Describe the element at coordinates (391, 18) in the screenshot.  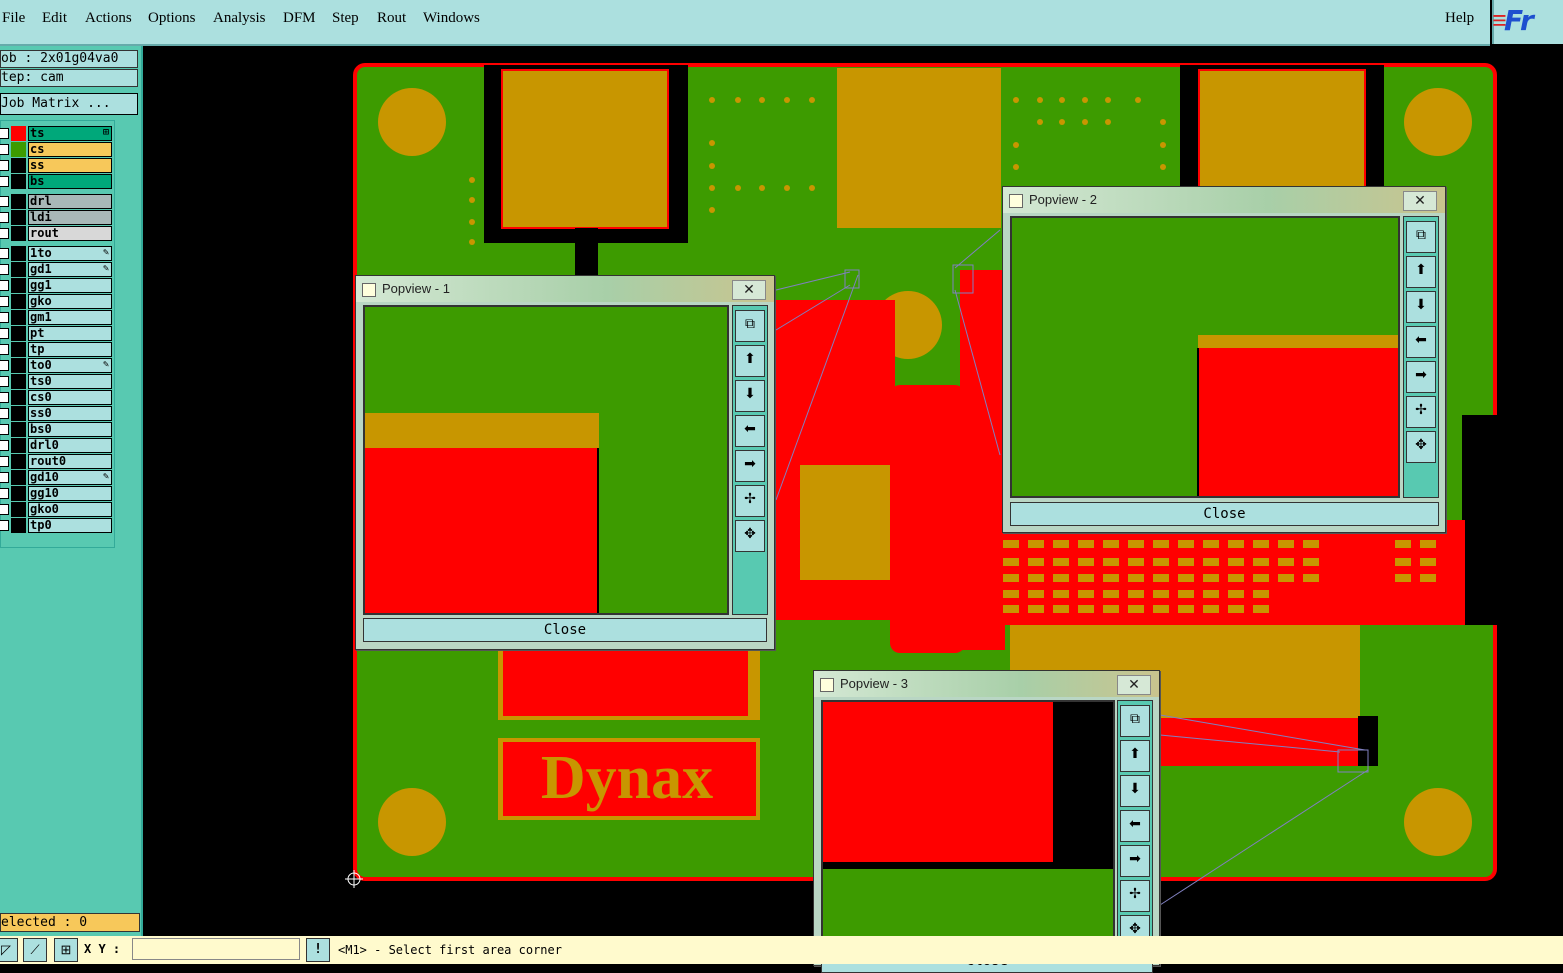
I see `menu-rout: Rout` at that location.